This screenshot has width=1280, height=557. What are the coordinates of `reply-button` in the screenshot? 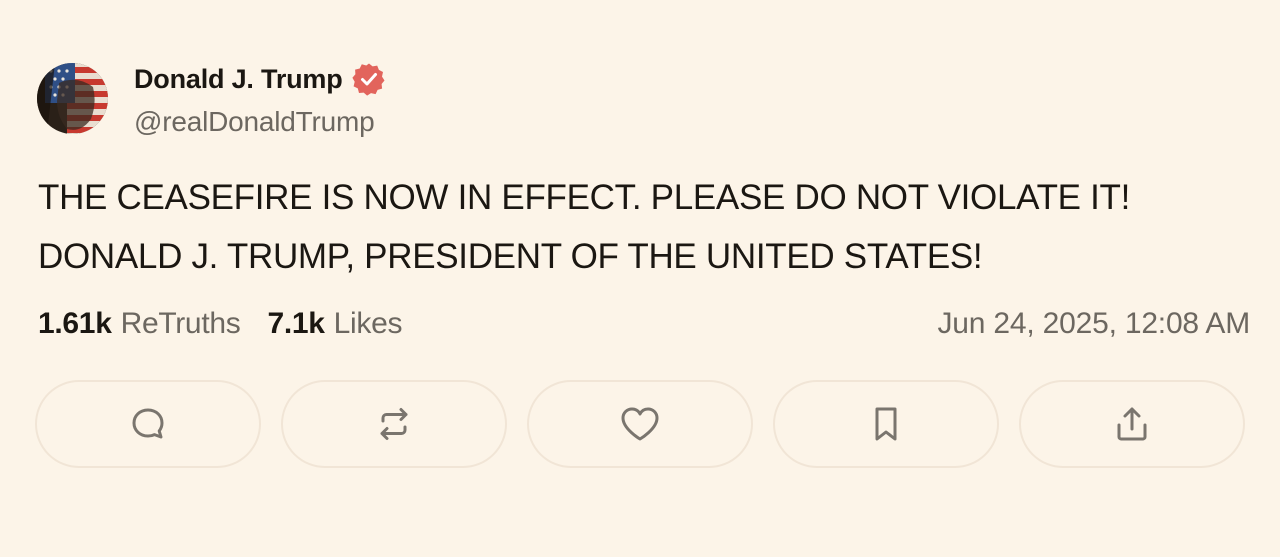 It's located at (148, 424).